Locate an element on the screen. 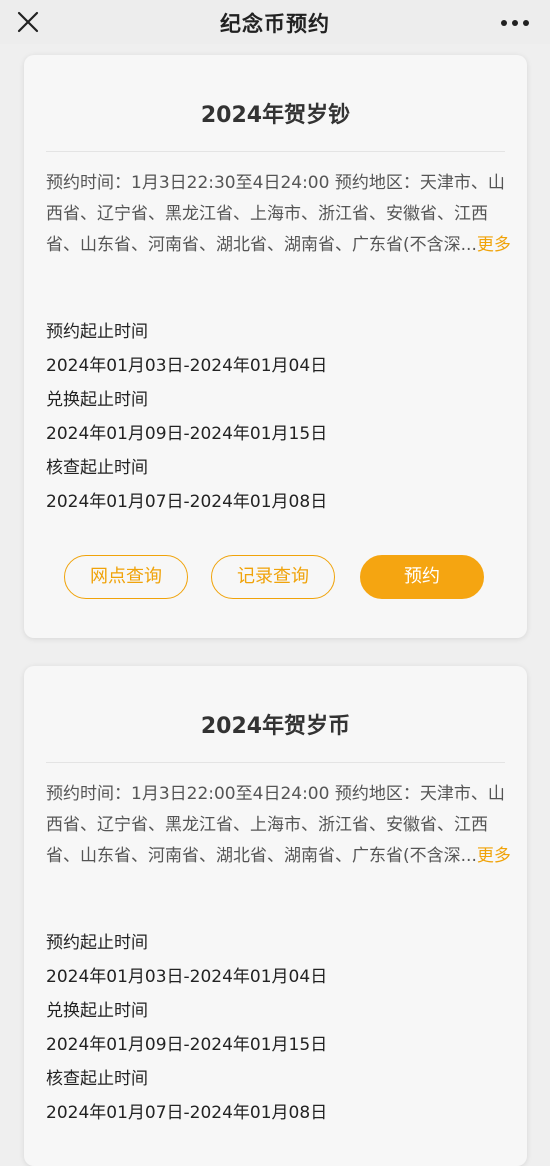 This screenshot has width=550, height=1166. more-menu-button is located at coordinates (515, 22).